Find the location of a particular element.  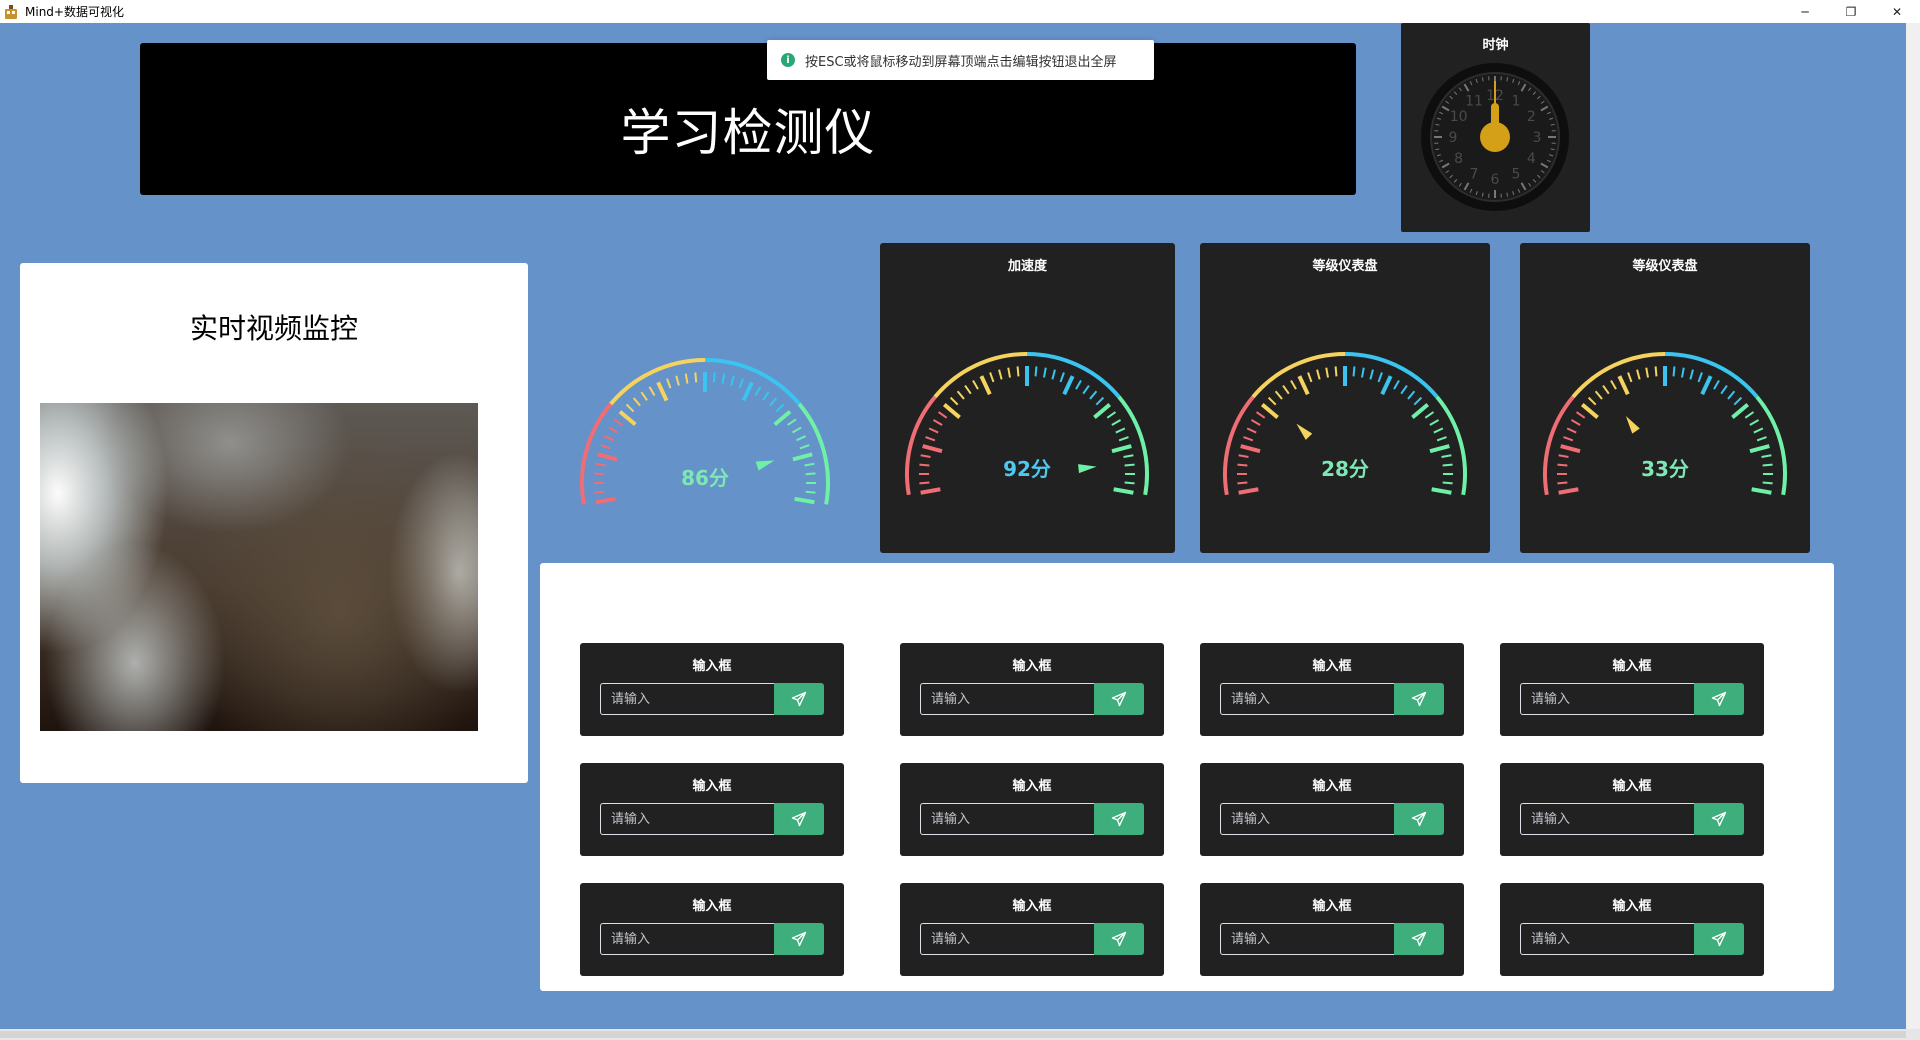

vertical-scrollbar is located at coordinates (1913, 526).